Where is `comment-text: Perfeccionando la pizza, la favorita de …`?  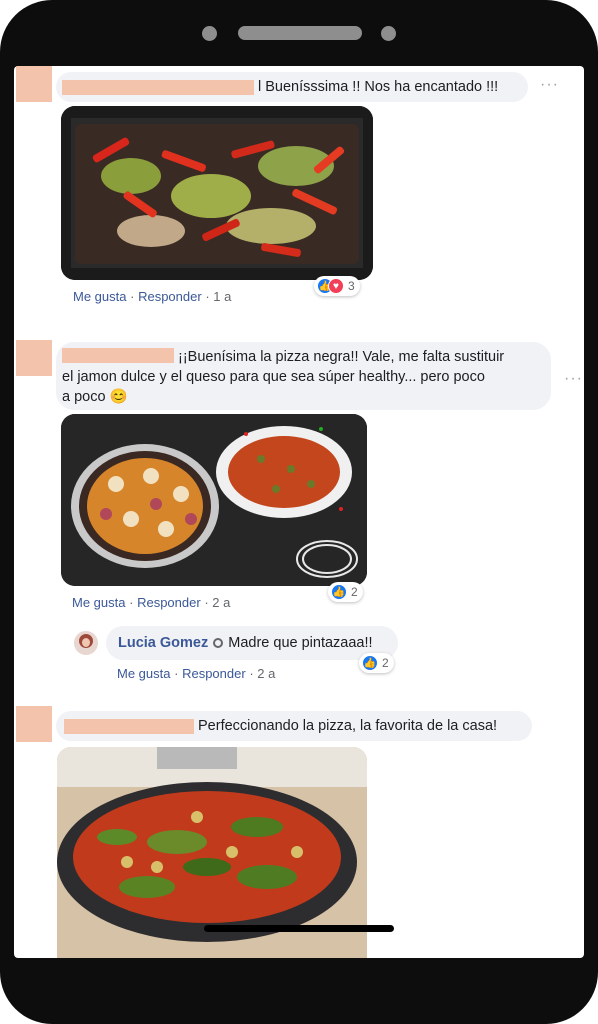 comment-text: Perfeccionando la pizza, la favorita de … is located at coordinates (348, 726).